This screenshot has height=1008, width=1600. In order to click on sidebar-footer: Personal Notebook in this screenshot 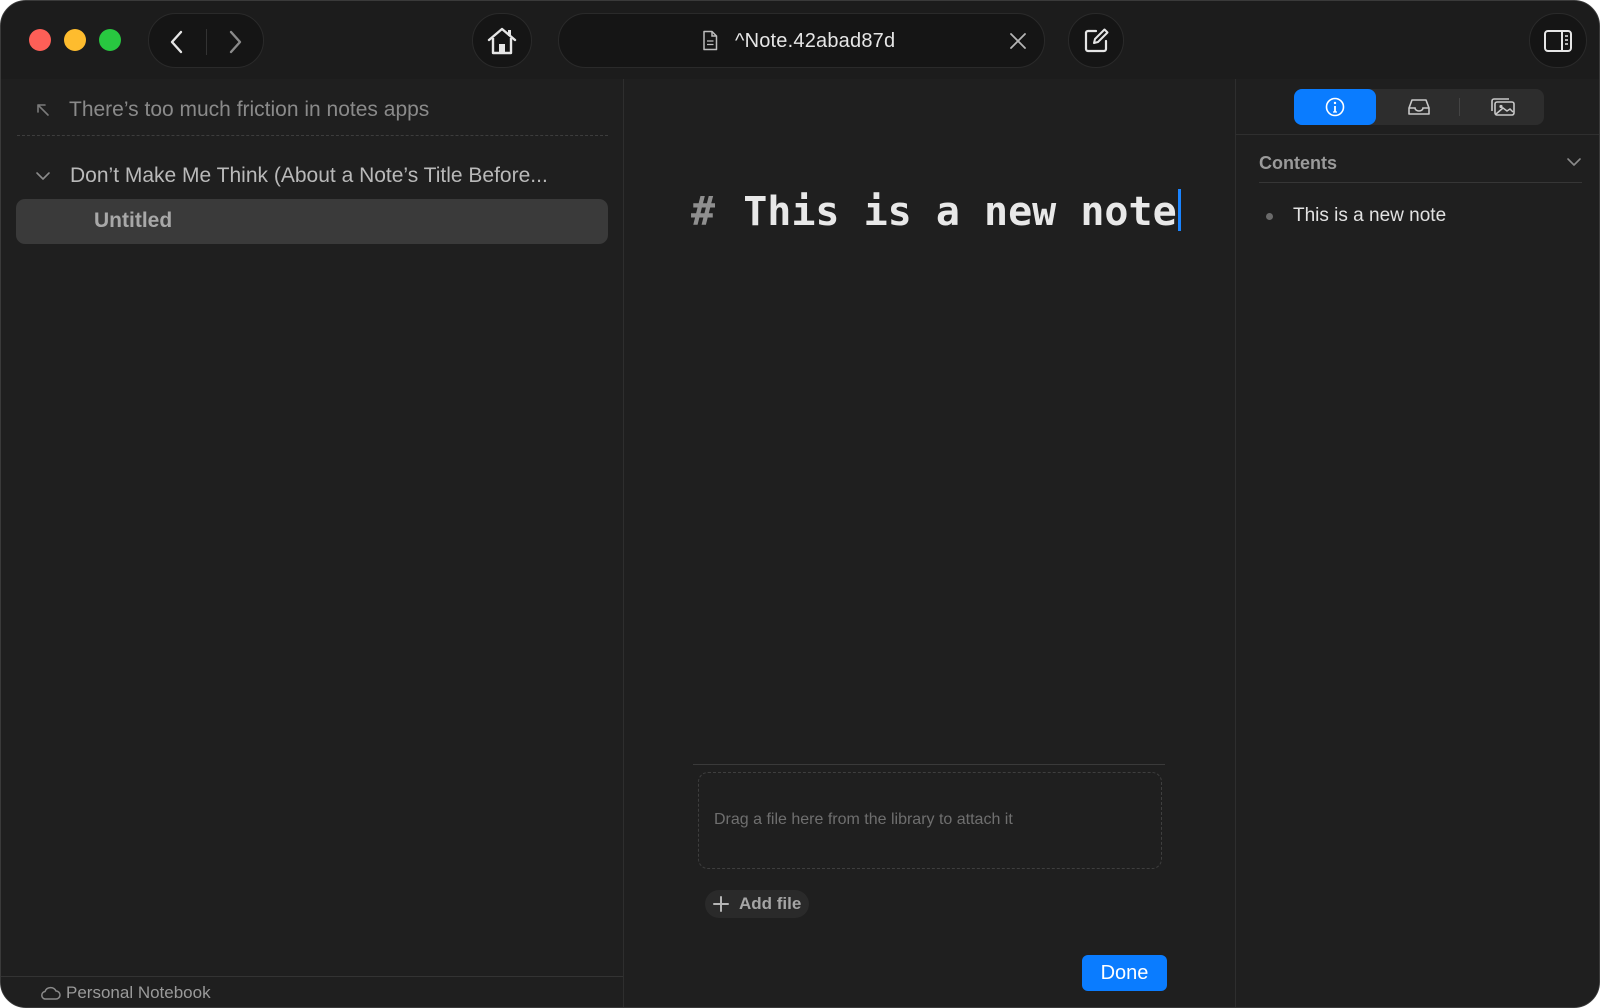, I will do `click(312, 991)`.